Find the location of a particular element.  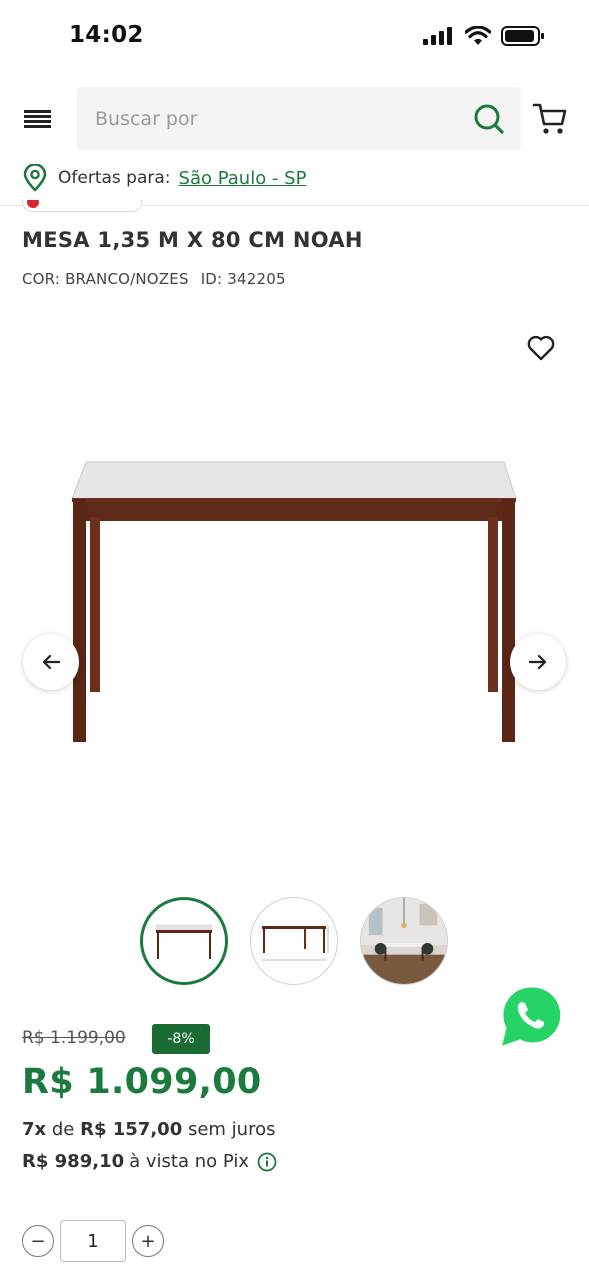

quantity-input is located at coordinates (93, 1241).